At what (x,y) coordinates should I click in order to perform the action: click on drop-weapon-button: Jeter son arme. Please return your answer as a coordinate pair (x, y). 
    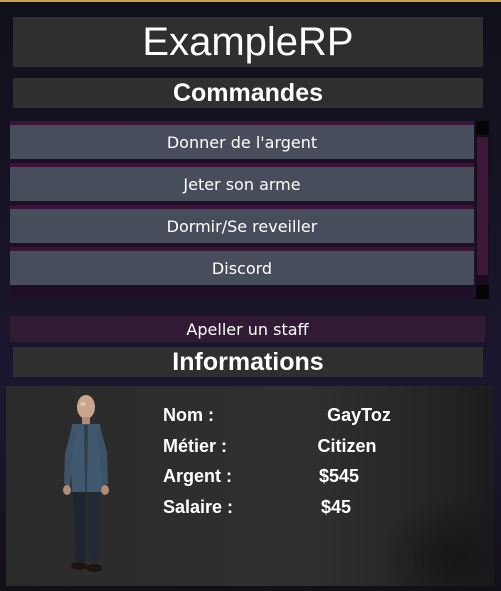
    Looking at the image, I should click on (242, 182).